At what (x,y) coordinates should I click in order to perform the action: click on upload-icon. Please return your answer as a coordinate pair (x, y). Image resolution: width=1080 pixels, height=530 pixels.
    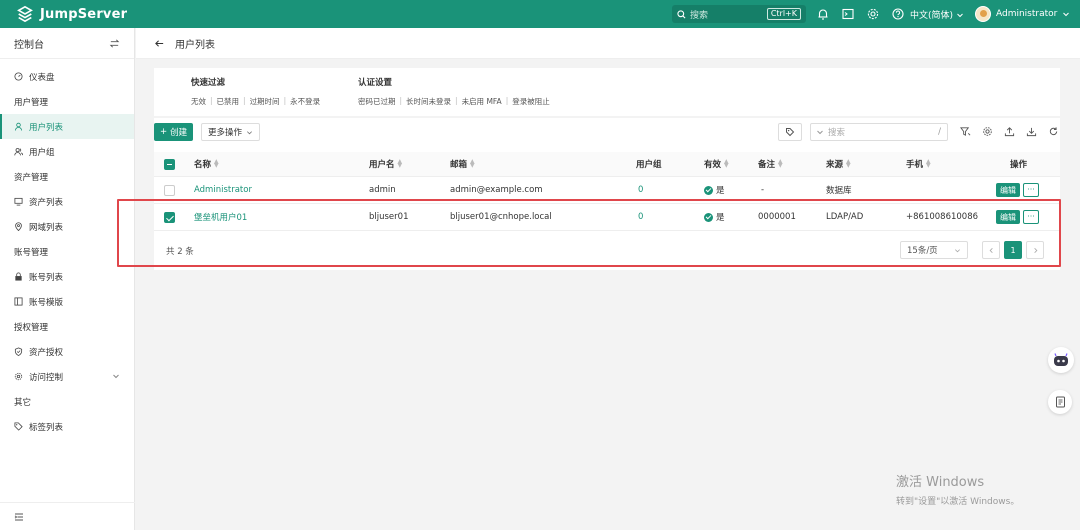
    Looking at the image, I should click on (1009, 131).